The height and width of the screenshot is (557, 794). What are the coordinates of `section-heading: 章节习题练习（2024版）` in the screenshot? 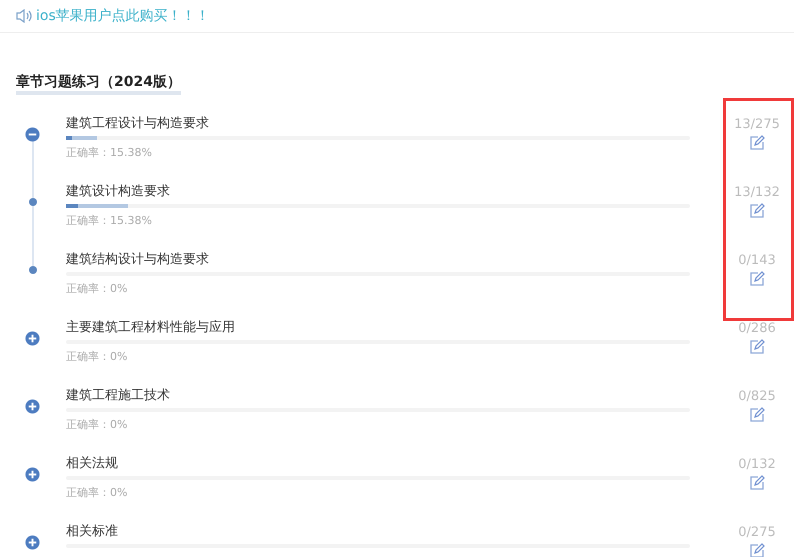 It's located at (98, 84).